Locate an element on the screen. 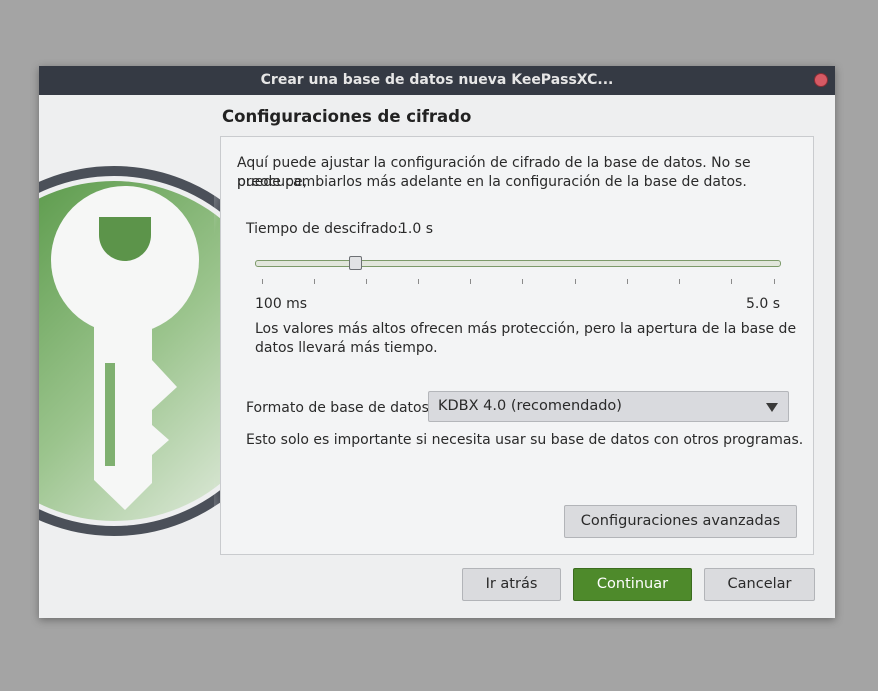 This screenshot has height=691, width=878. chevron-down-icon is located at coordinates (772, 407).